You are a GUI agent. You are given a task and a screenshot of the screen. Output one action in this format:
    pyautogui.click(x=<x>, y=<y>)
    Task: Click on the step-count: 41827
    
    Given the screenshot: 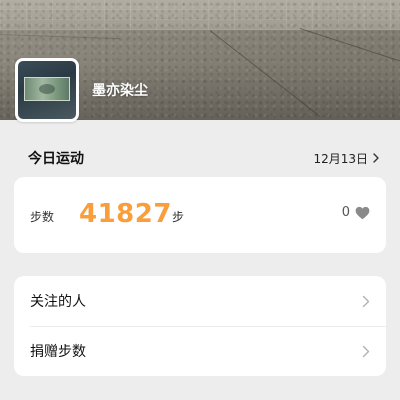 What is the action you would take?
    pyautogui.click(x=125, y=214)
    